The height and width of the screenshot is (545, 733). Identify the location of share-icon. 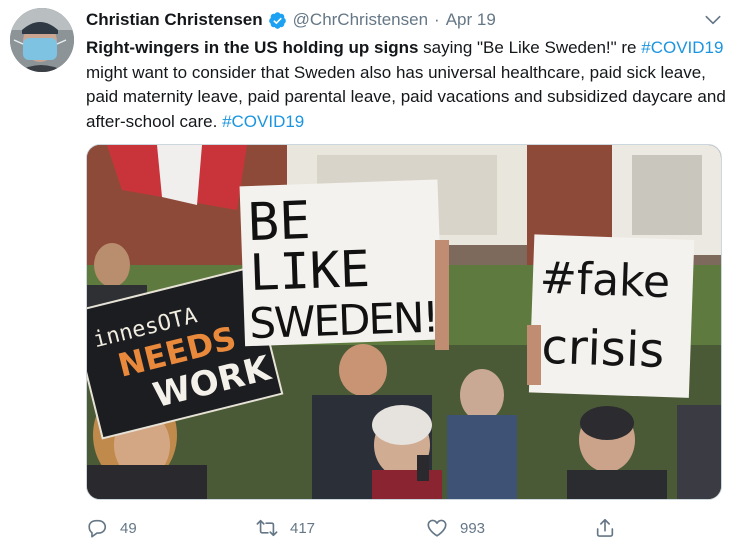
(605, 527).